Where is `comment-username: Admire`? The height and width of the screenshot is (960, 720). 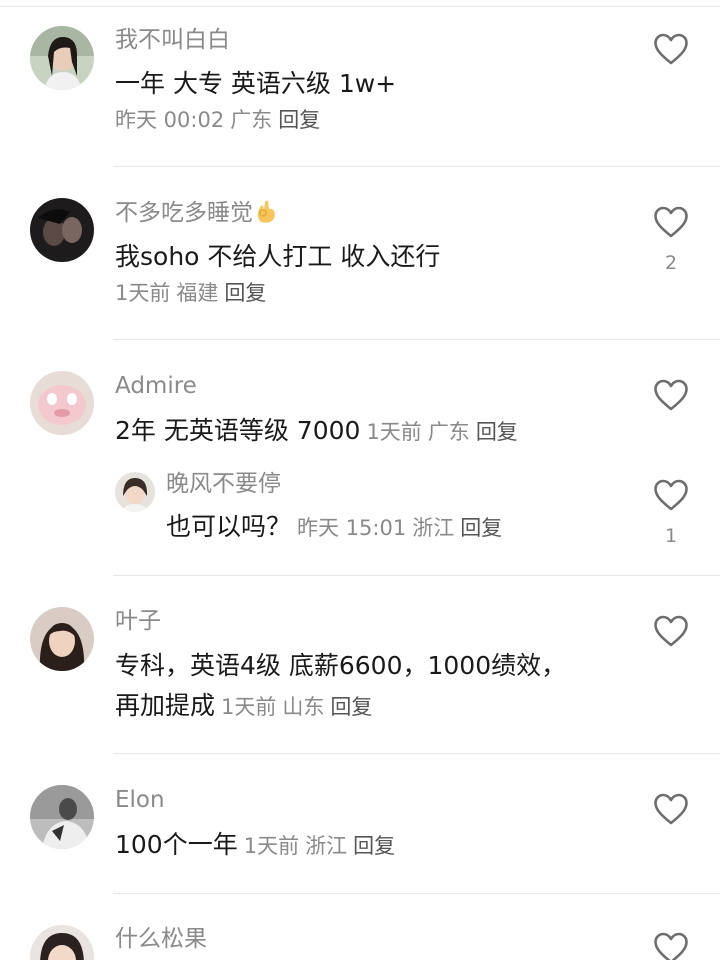 comment-username: Admire is located at coordinates (156, 386).